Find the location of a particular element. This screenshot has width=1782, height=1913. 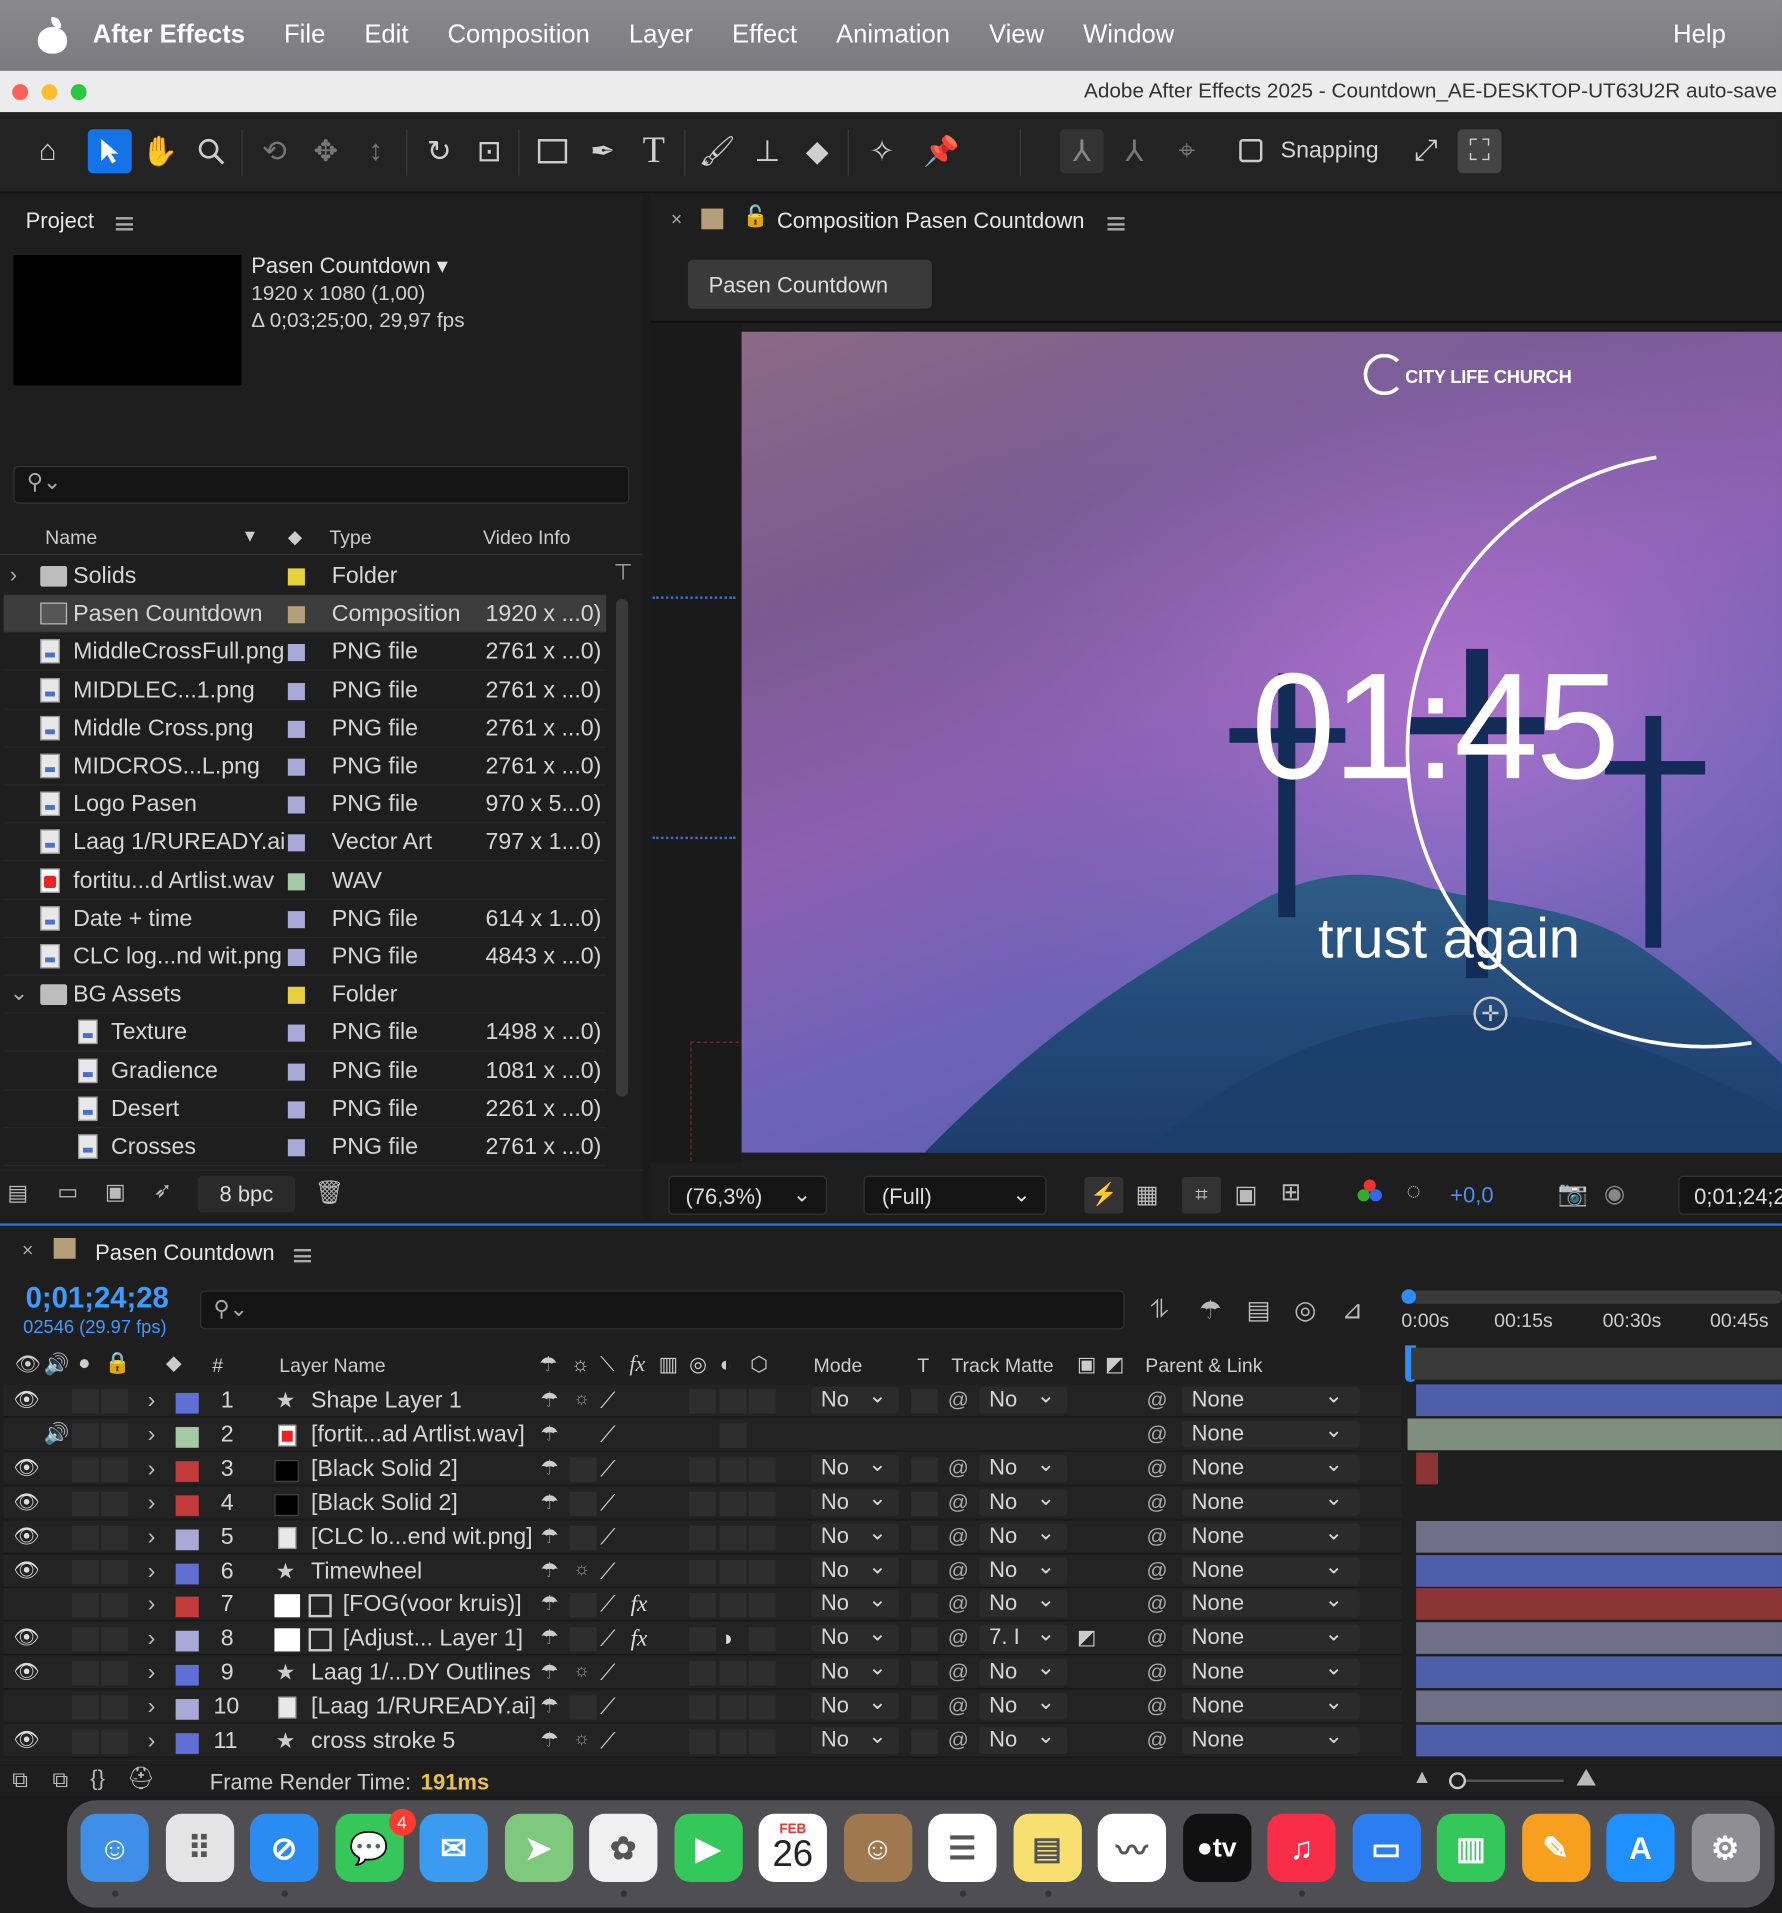

apple-menu-icon is located at coordinates (53, 35).